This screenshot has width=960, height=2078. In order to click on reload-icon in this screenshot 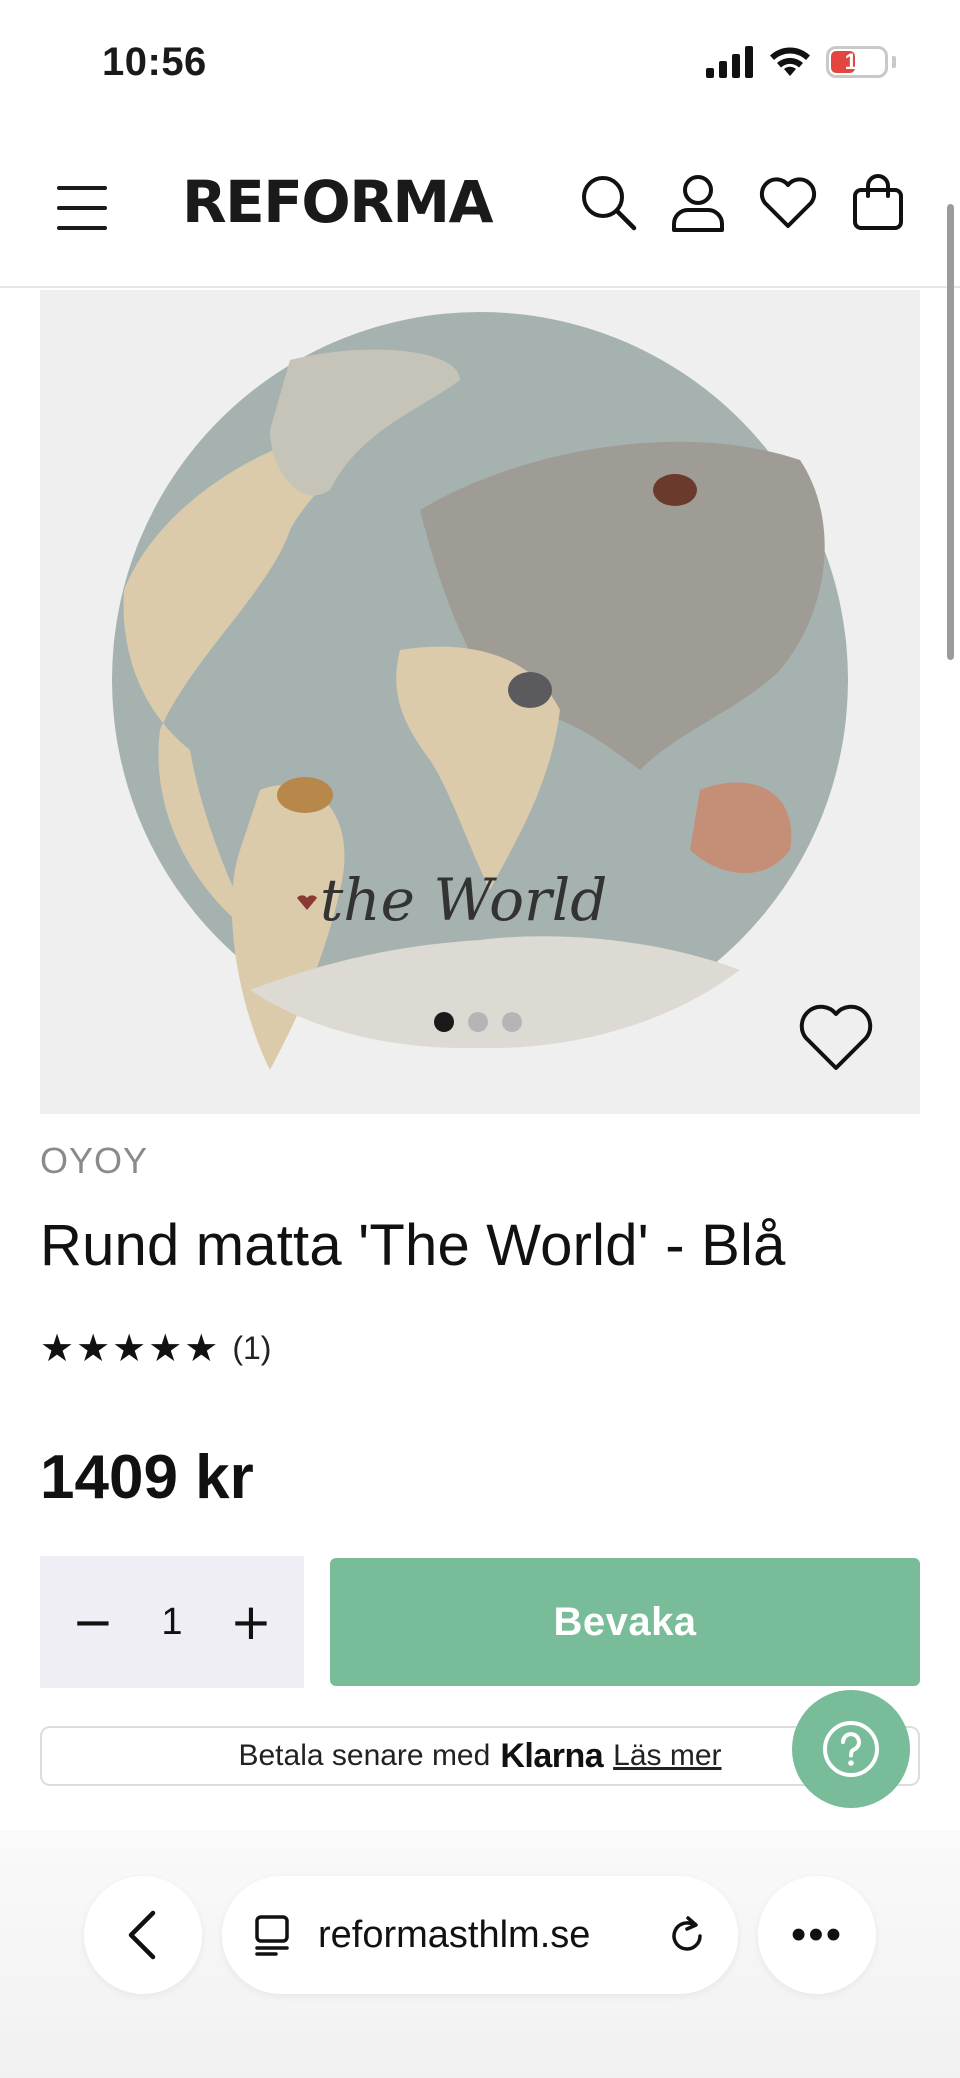, I will do `click(688, 1935)`.